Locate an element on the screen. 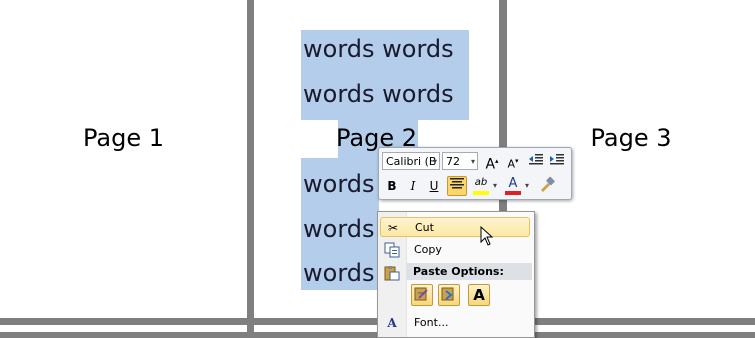 The width and height of the screenshot is (755, 338). menu-item-copy: Copy is located at coordinates (455, 250).